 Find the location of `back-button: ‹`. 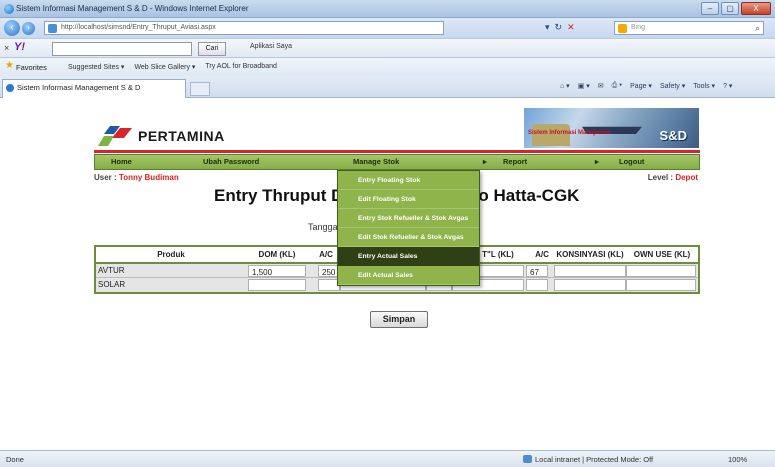

back-button: ‹ is located at coordinates (12, 28).